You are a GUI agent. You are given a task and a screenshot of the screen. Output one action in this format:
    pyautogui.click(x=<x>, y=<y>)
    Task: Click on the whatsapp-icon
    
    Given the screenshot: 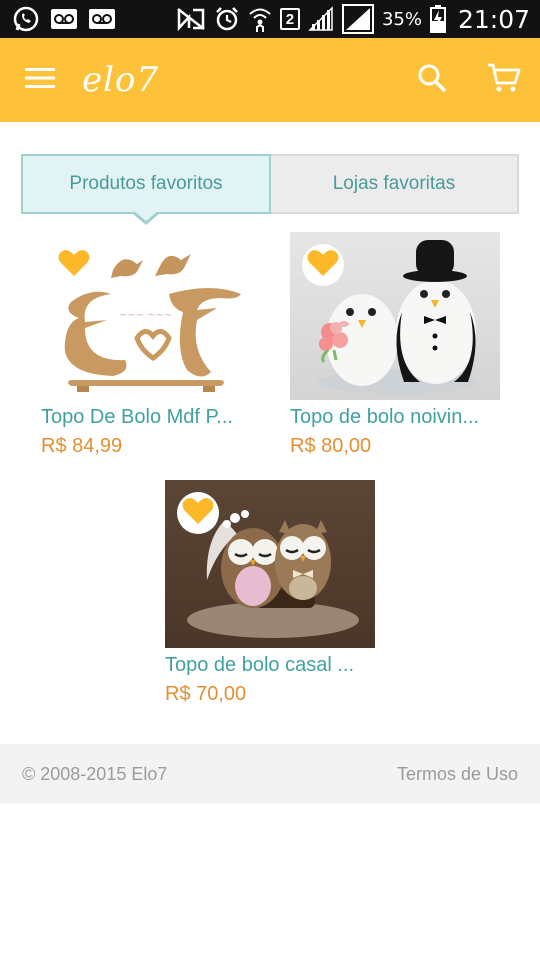 What is the action you would take?
    pyautogui.click(x=26, y=19)
    